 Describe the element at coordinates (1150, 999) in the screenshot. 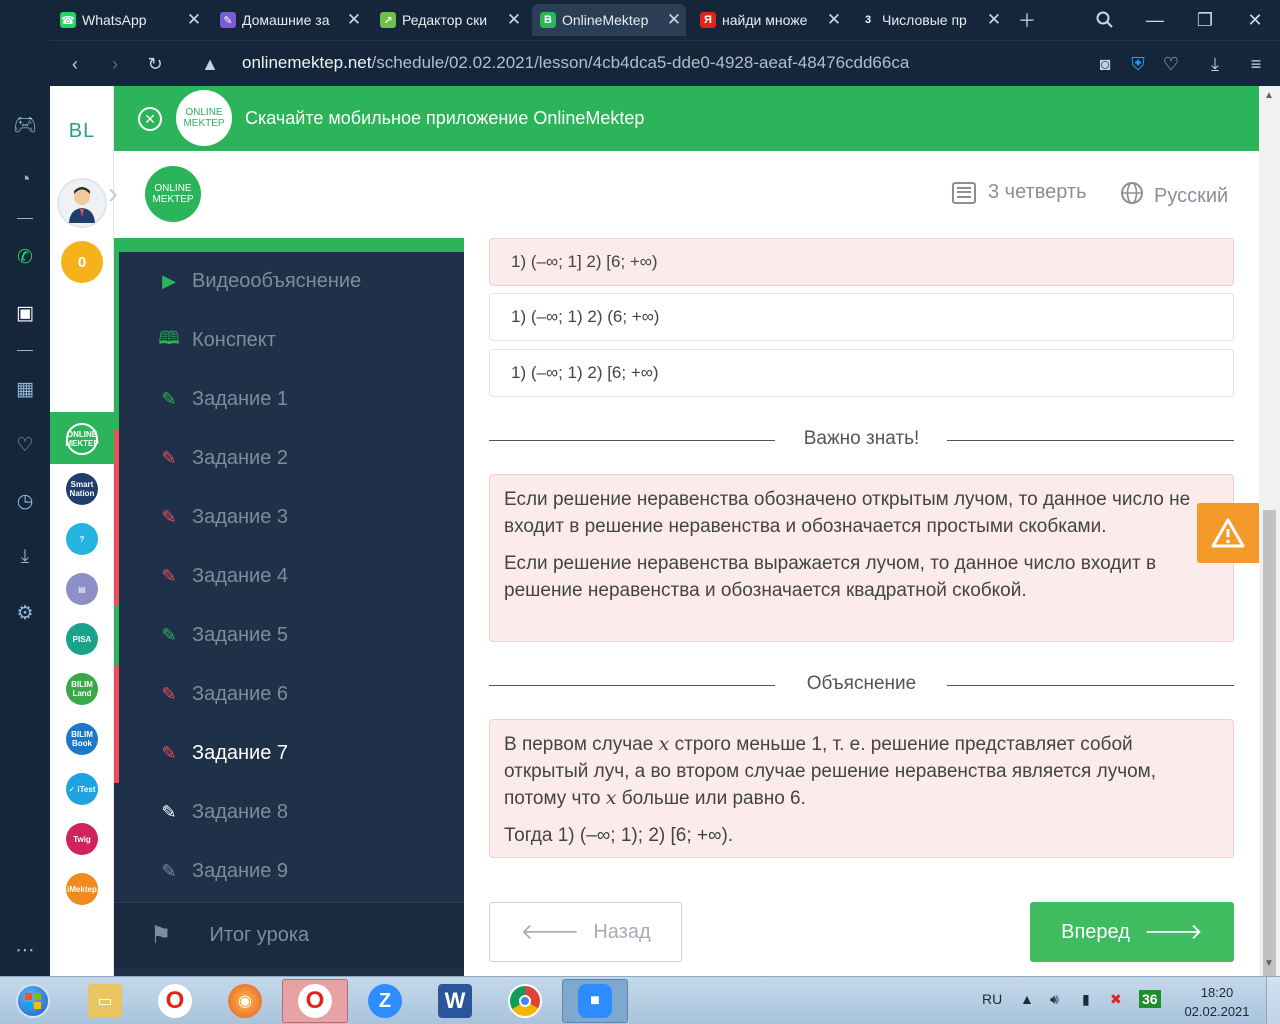

I see `tray-badge: 36` at that location.